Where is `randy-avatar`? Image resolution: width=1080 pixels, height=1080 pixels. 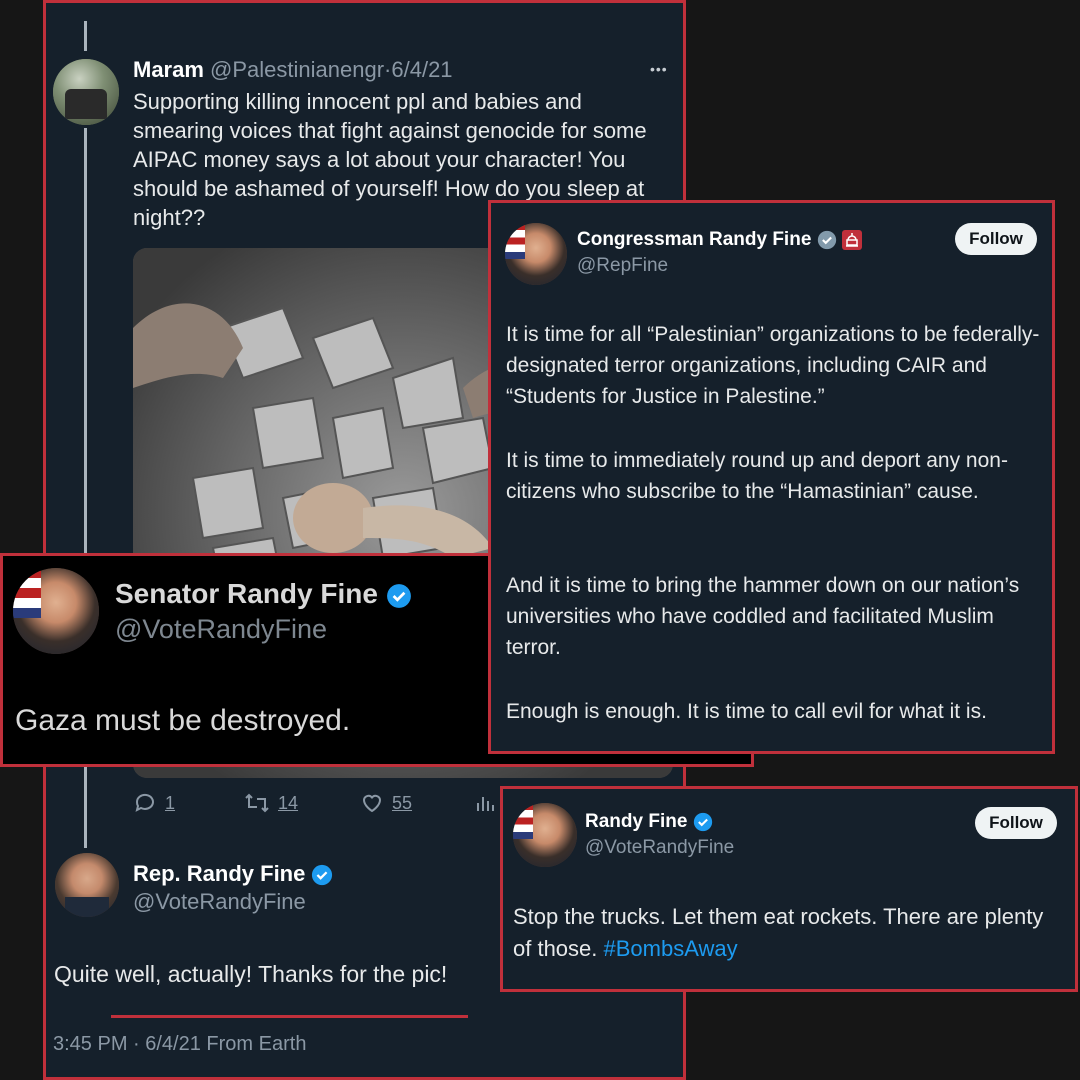
randy-avatar is located at coordinates (545, 835).